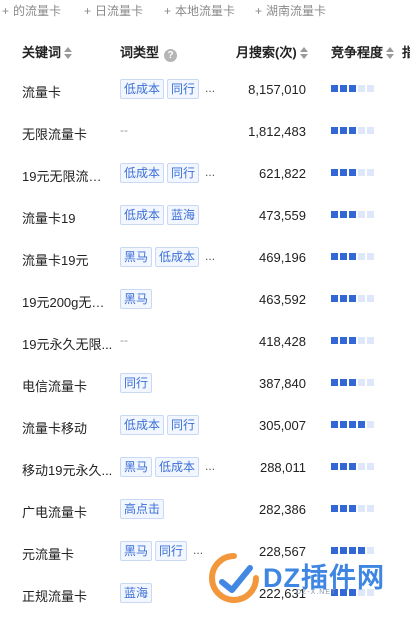 The image size is (410, 617). What do you see at coordinates (205, 342) in the screenshot?
I see `table-row: 19元永久无限... -- 418,428` at bounding box center [205, 342].